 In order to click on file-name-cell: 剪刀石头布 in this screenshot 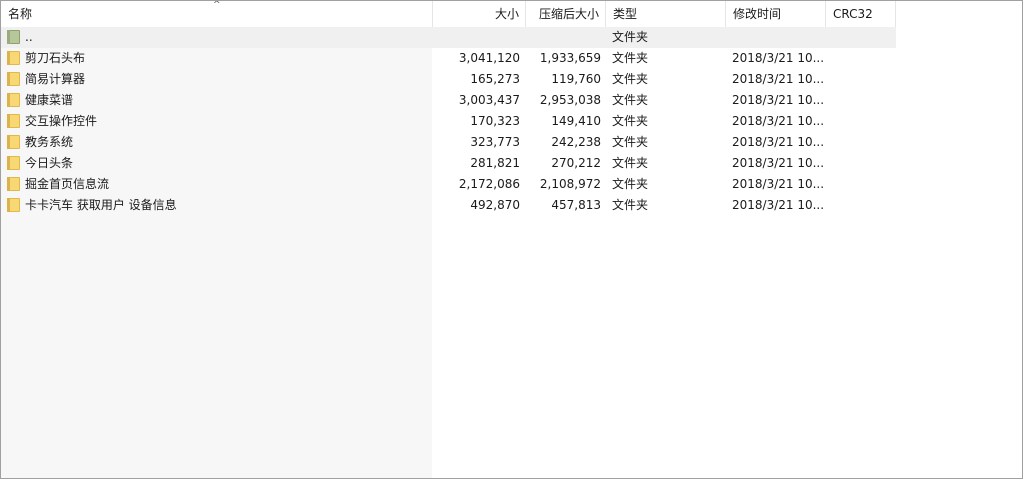, I will do `click(219, 58)`.